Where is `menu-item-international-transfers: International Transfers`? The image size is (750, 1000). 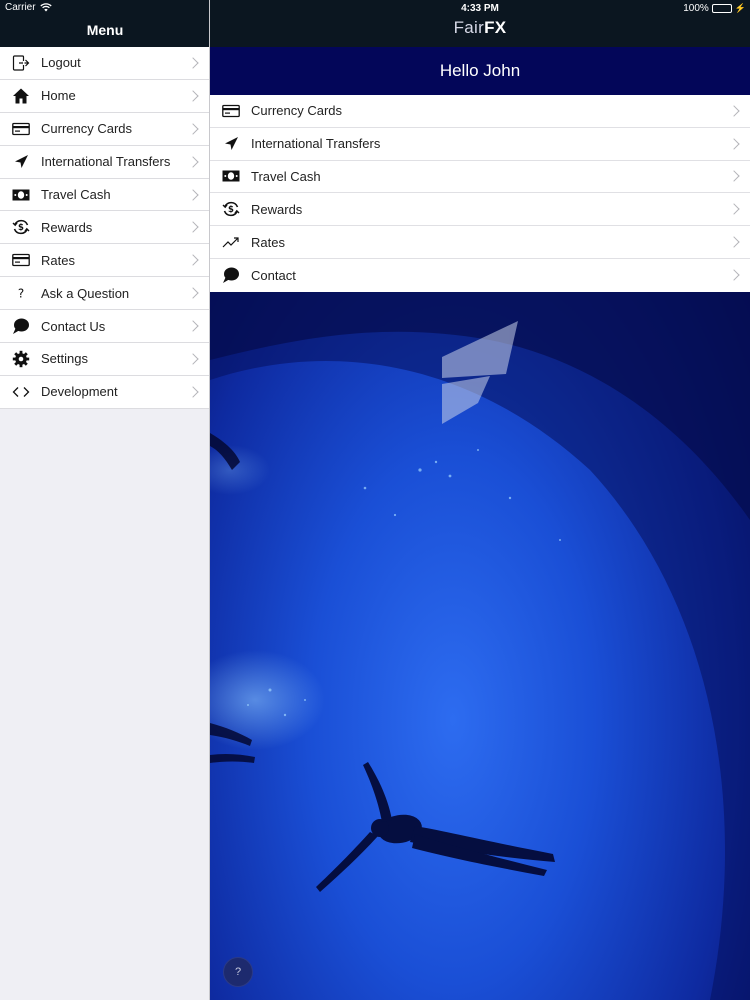 menu-item-international-transfers: International Transfers is located at coordinates (480, 144).